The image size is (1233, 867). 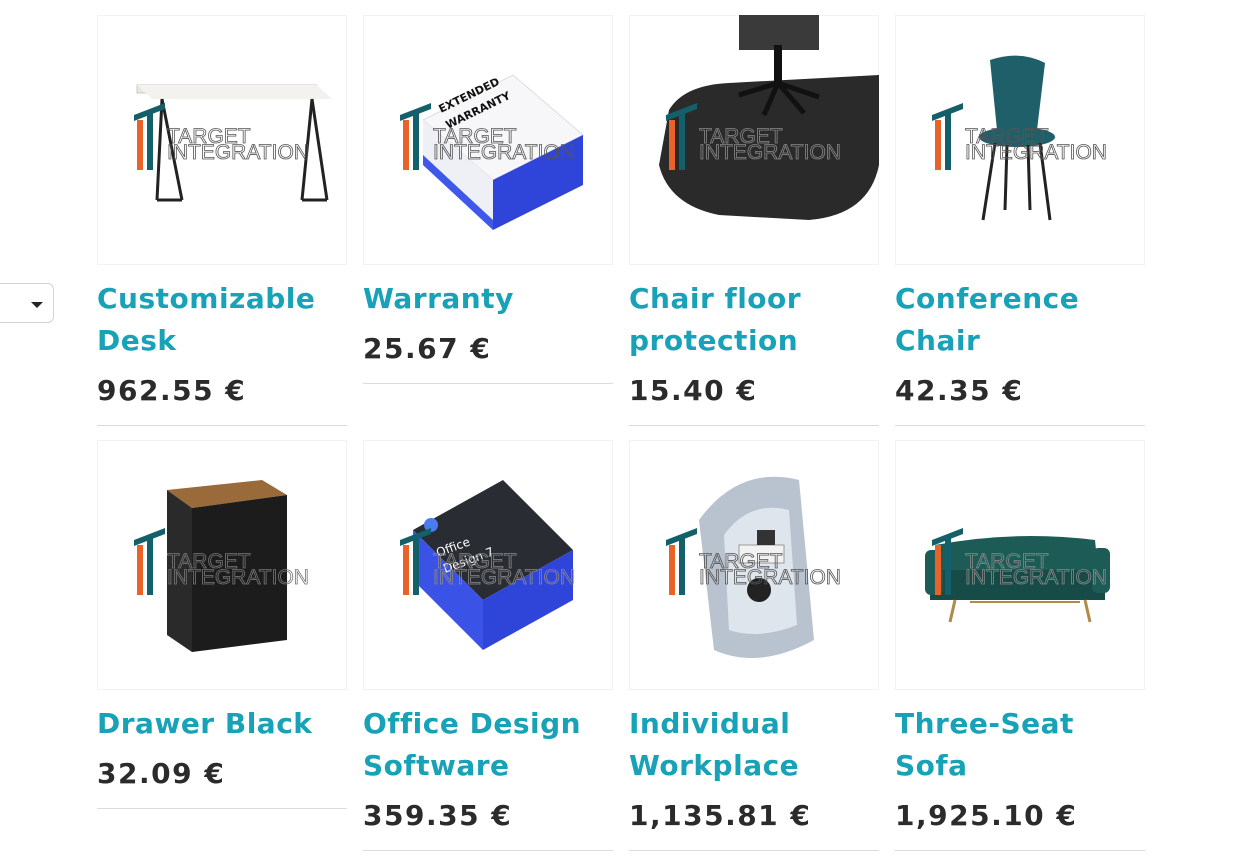 I want to click on product-name-link: Drawer Black, so click(x=222, y=724).